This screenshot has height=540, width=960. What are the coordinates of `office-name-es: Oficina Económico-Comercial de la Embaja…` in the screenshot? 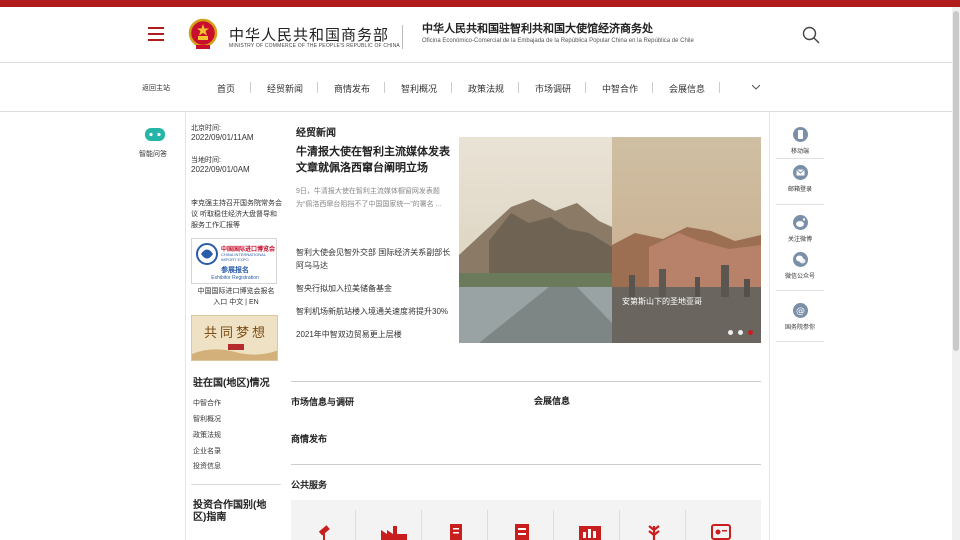 It's located at (558, 41).